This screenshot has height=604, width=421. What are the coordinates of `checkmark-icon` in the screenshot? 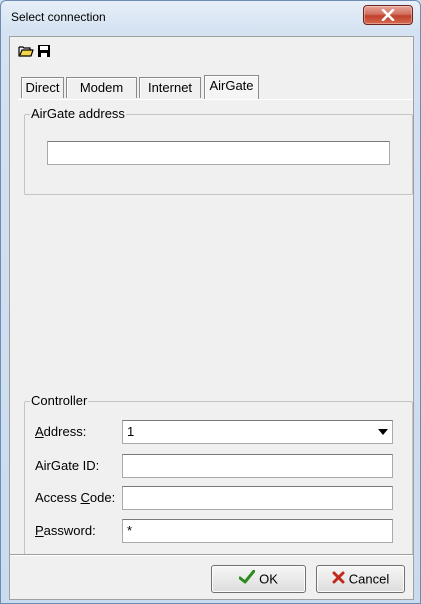 It's located at (247, 580).